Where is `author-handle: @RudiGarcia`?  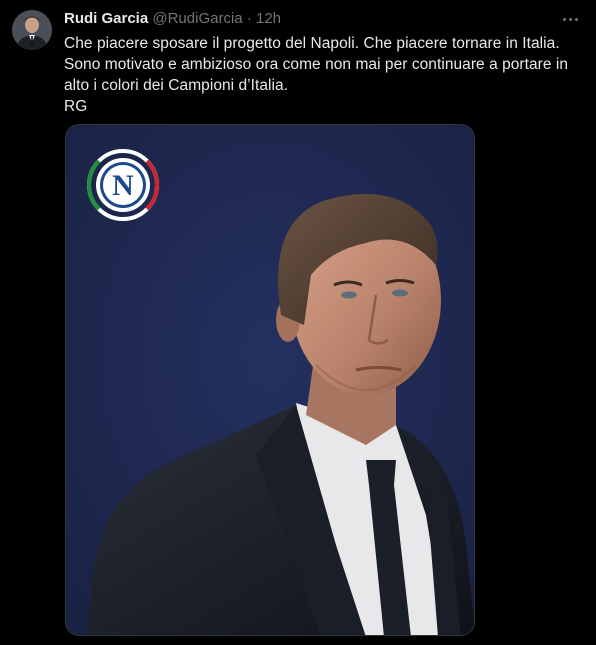 author-handle: @RudiGarcia is located at coordinates (197, 18).